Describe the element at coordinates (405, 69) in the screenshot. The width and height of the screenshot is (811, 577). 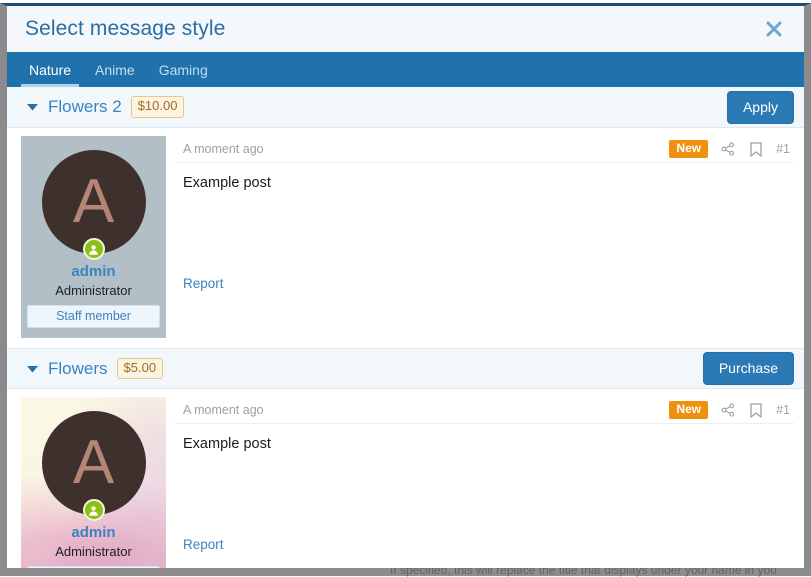
I see `style-category-tabs: Nature Anime Gaming` at that location.